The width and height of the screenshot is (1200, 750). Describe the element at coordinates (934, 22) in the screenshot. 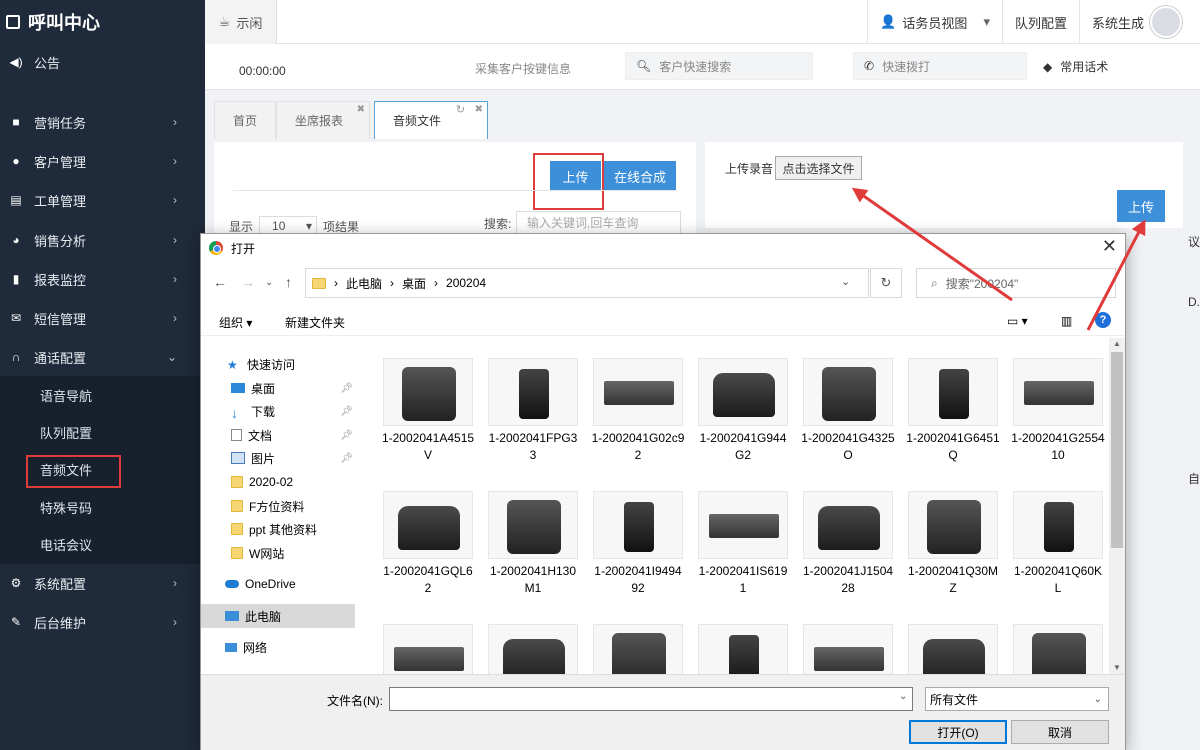

I see `agent-view-dropdown: 👤 话务员视图 ▾` at that location.